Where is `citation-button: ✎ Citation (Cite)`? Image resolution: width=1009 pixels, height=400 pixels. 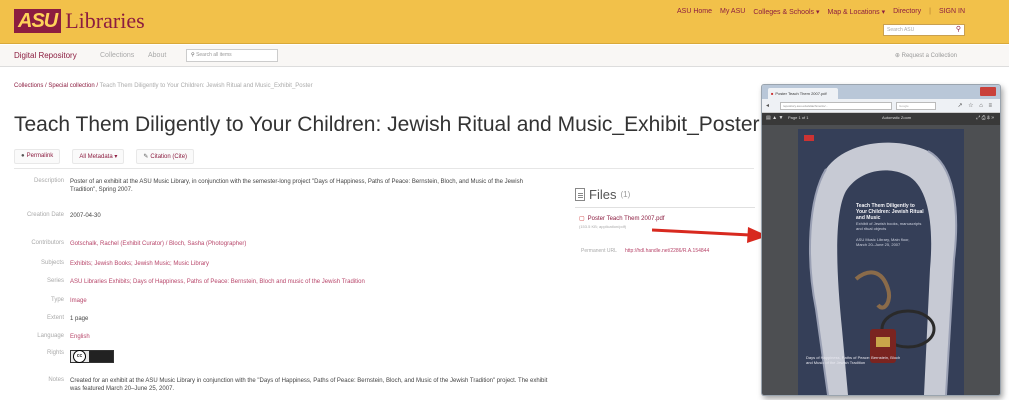 citation-button: ✎ Citation (Cite) is located at coordinates (165, 156).